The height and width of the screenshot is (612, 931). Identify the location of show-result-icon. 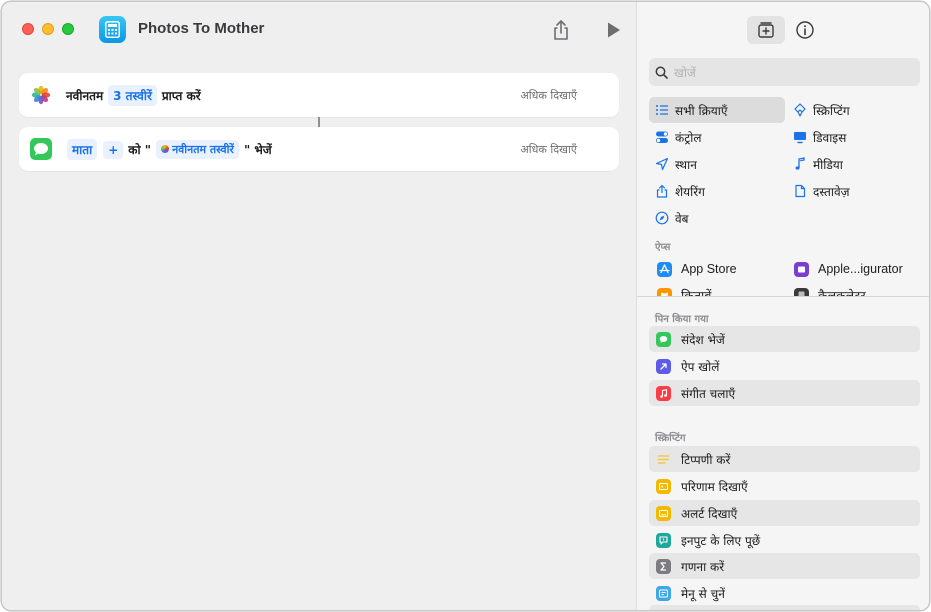
(663, 486).